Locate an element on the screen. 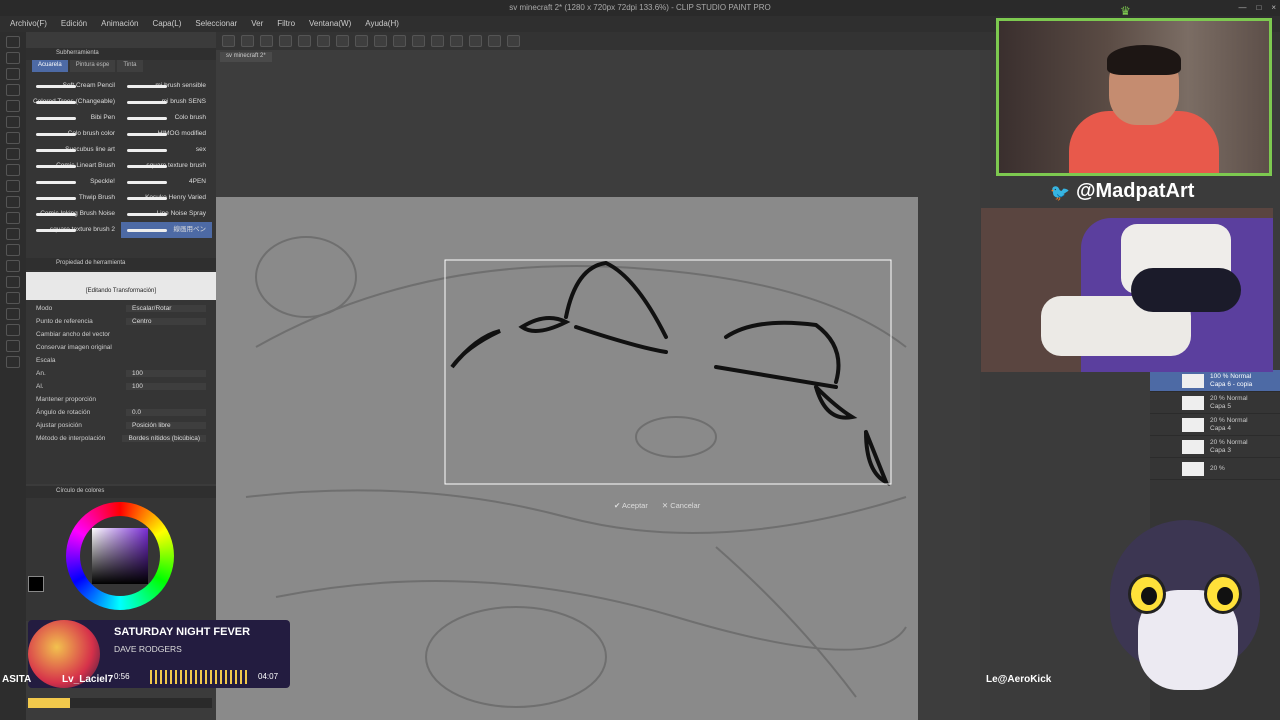  selection-tool-icon is located at coordinates (13, 90).